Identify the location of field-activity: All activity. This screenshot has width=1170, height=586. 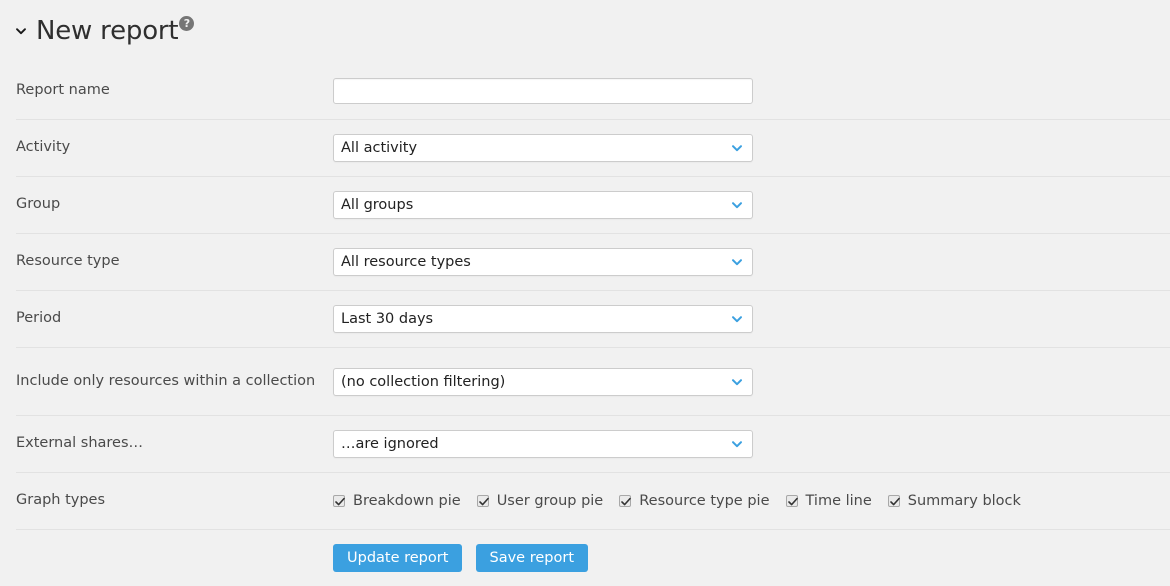
(751, 148).